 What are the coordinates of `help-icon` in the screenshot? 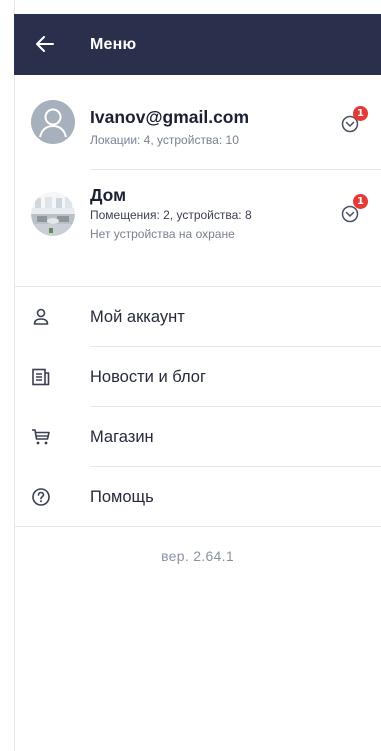 It's located at (41, 497).